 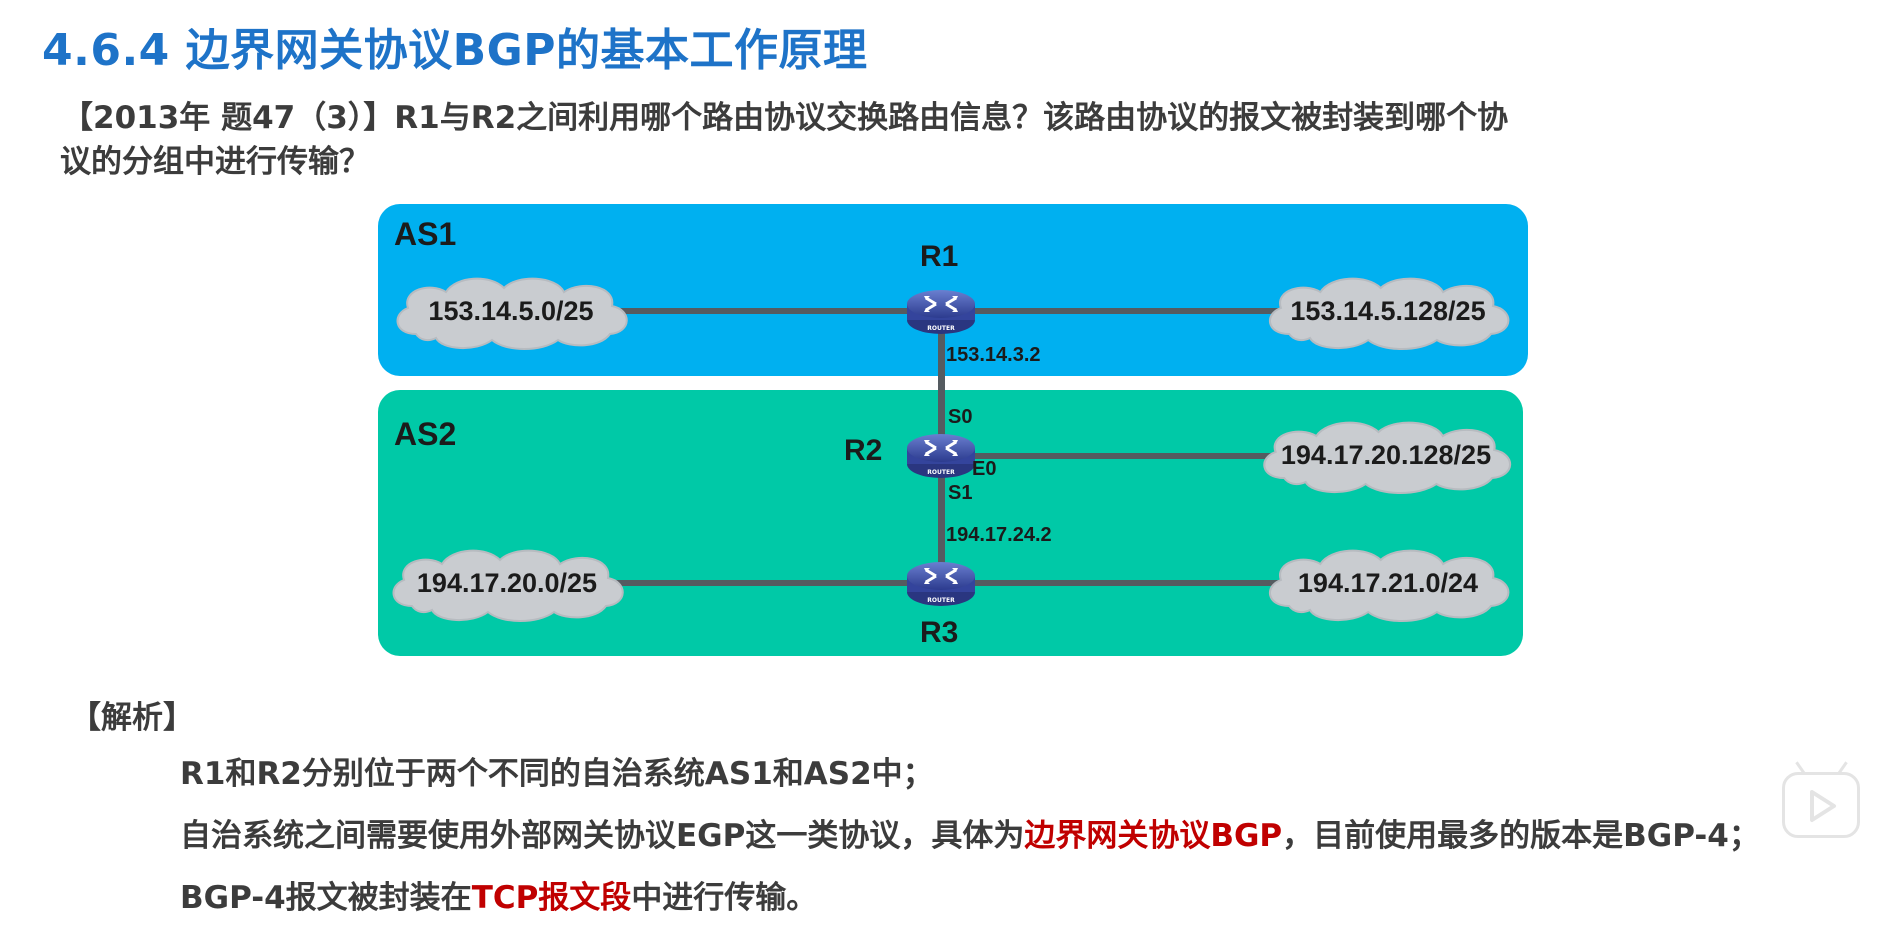 I want to click on analysis-line-3: BGP-4报文被封装在TCP报文段中进行传输。, so click(x=498, y=894).